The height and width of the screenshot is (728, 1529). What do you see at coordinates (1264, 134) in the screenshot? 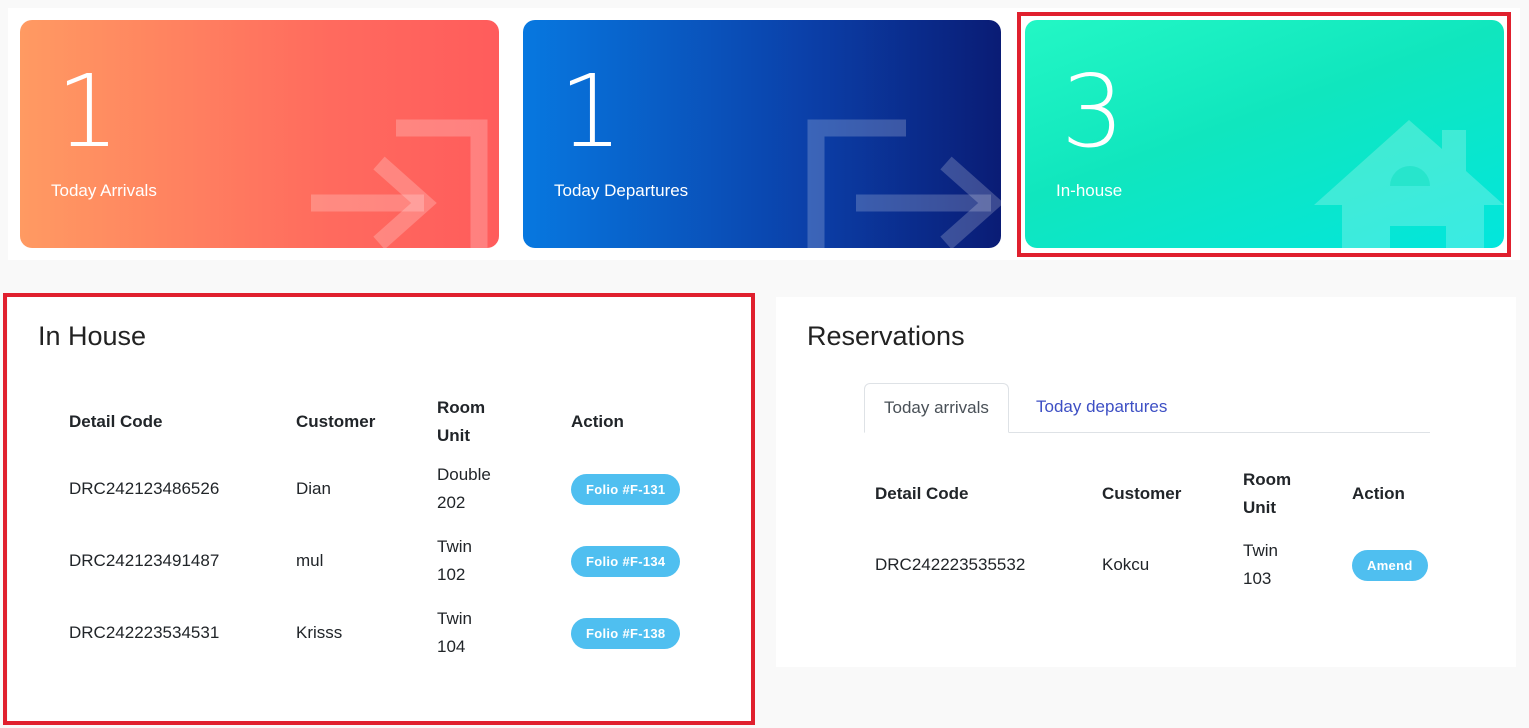
I see `in-house-card: 3 In-house` at bounding box center [1264, 134].